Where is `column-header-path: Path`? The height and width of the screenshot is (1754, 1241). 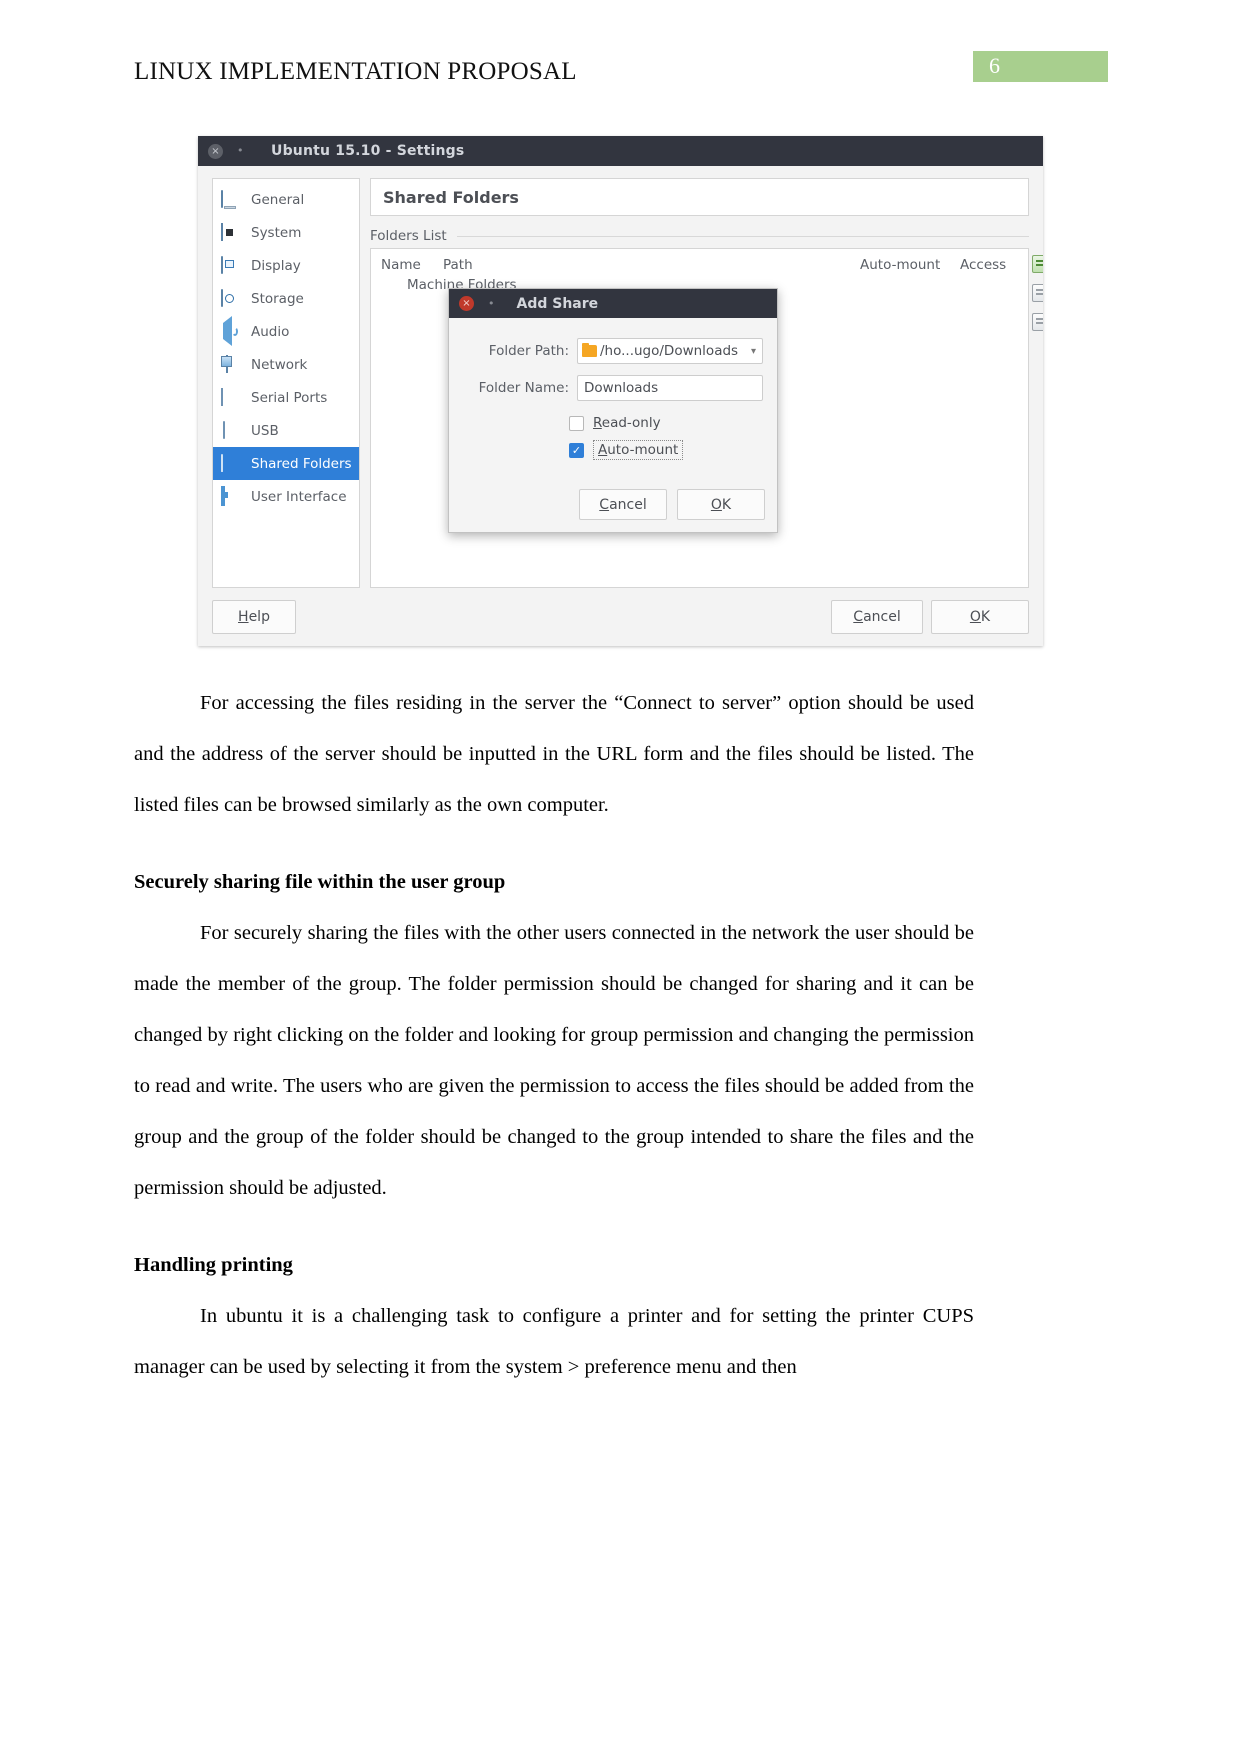 column-header-path: Path is located at coordinates (651, 265).